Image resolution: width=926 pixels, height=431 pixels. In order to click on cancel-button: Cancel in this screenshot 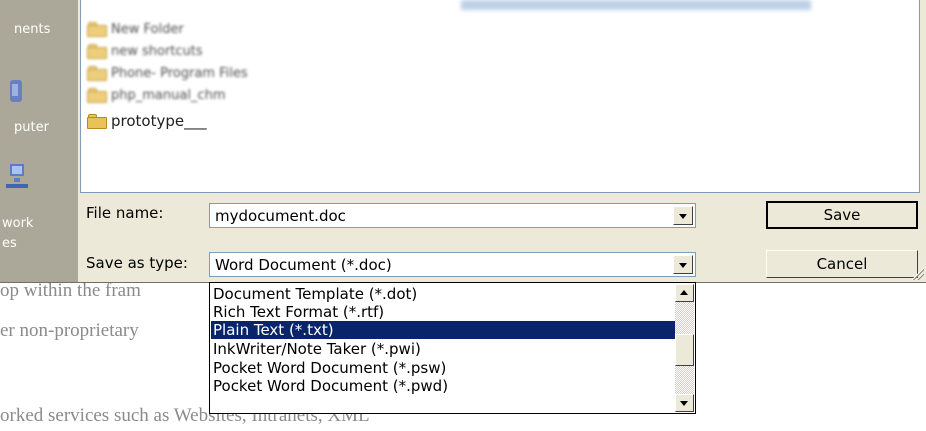, I will do `click(842, 264)`.